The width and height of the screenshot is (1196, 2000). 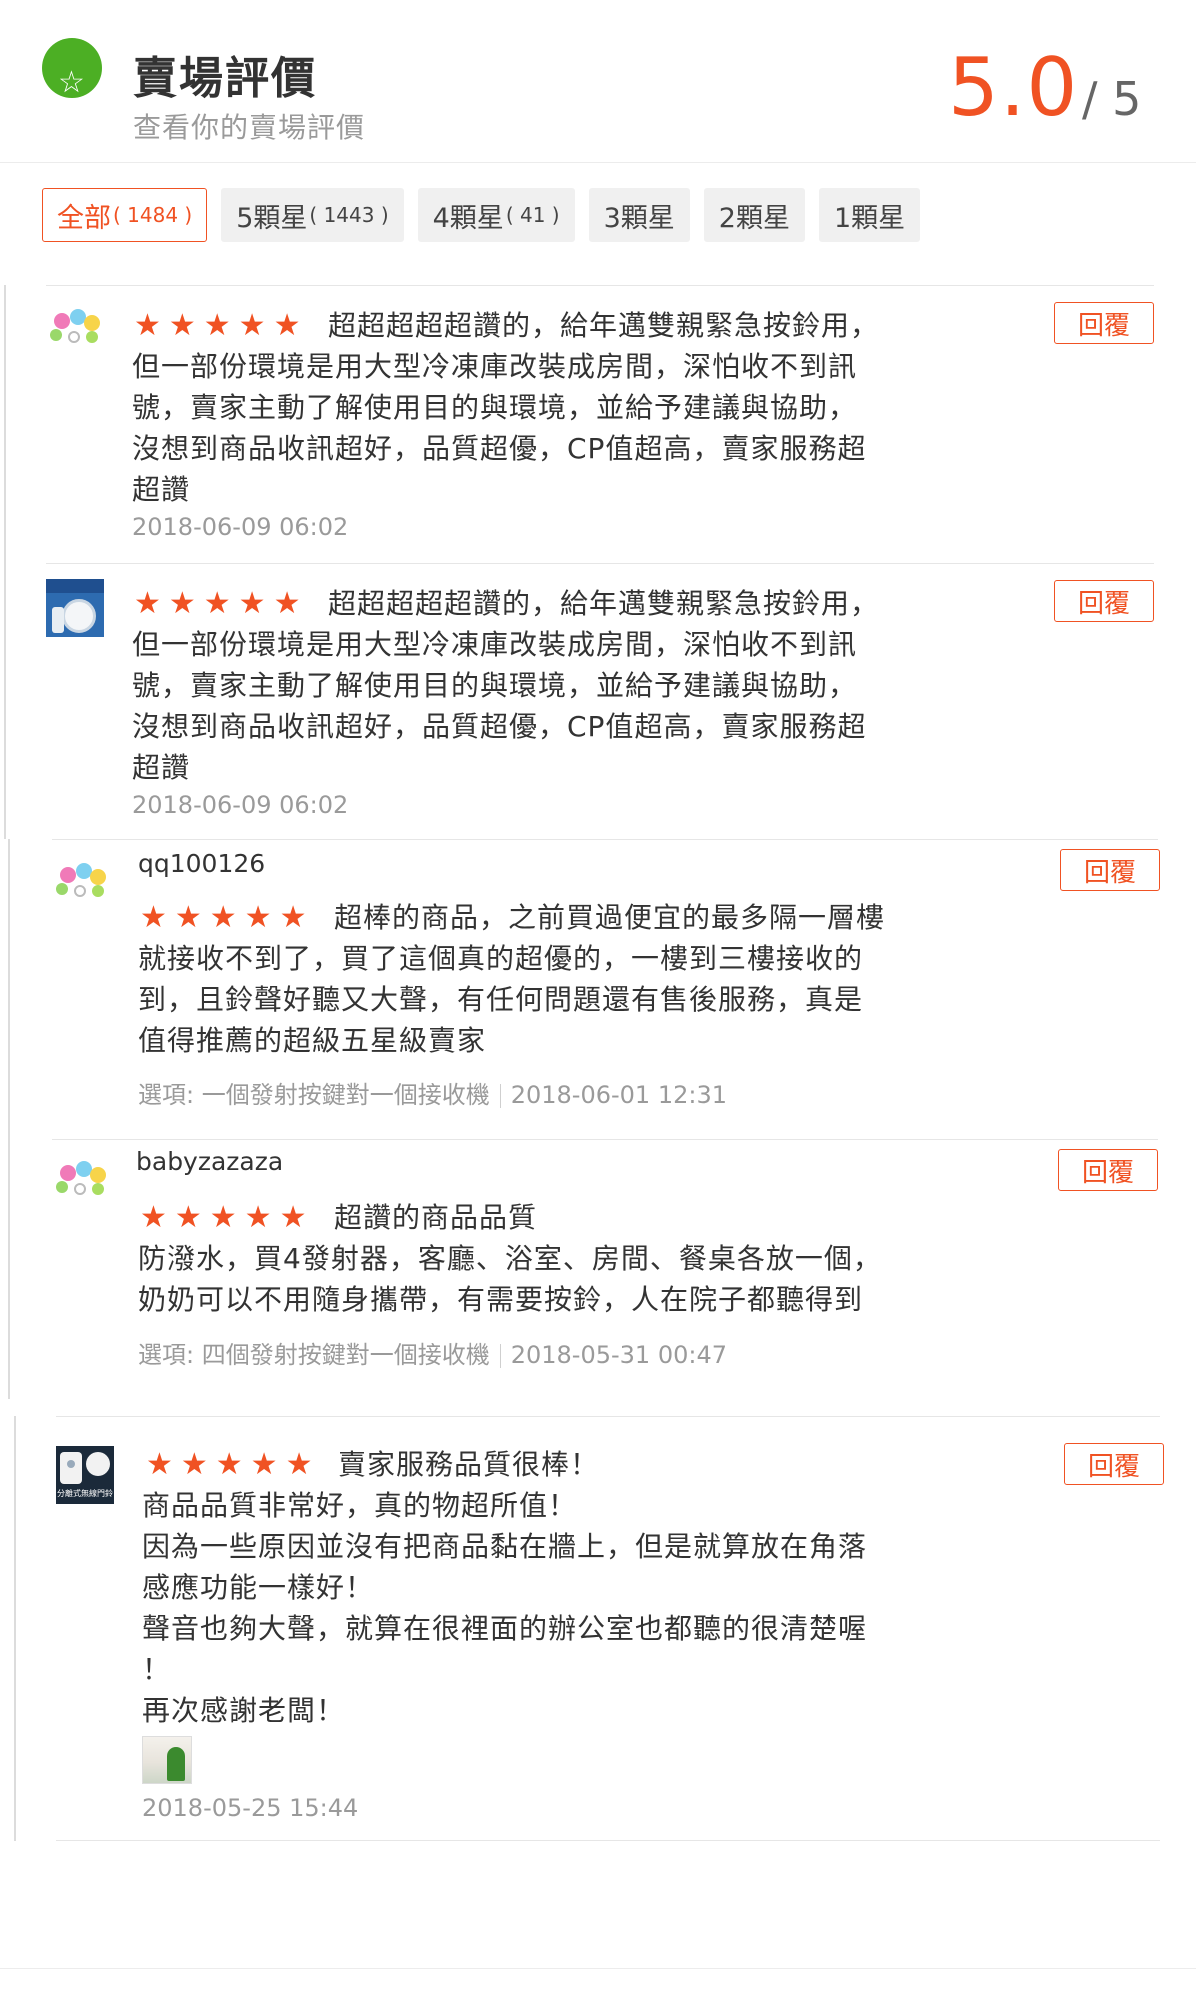 I want to click on filter-2-stars: 2顆星, so click(x=754, y=215).